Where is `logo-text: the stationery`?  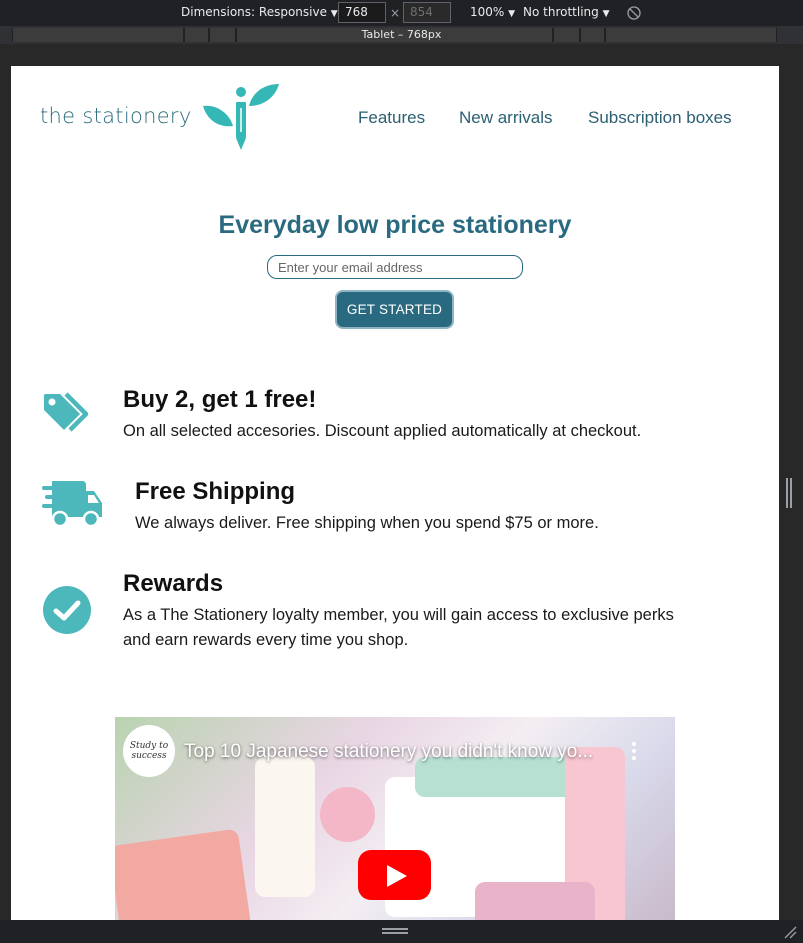 logo-text: the stationery is located at coordinates (116, 116).